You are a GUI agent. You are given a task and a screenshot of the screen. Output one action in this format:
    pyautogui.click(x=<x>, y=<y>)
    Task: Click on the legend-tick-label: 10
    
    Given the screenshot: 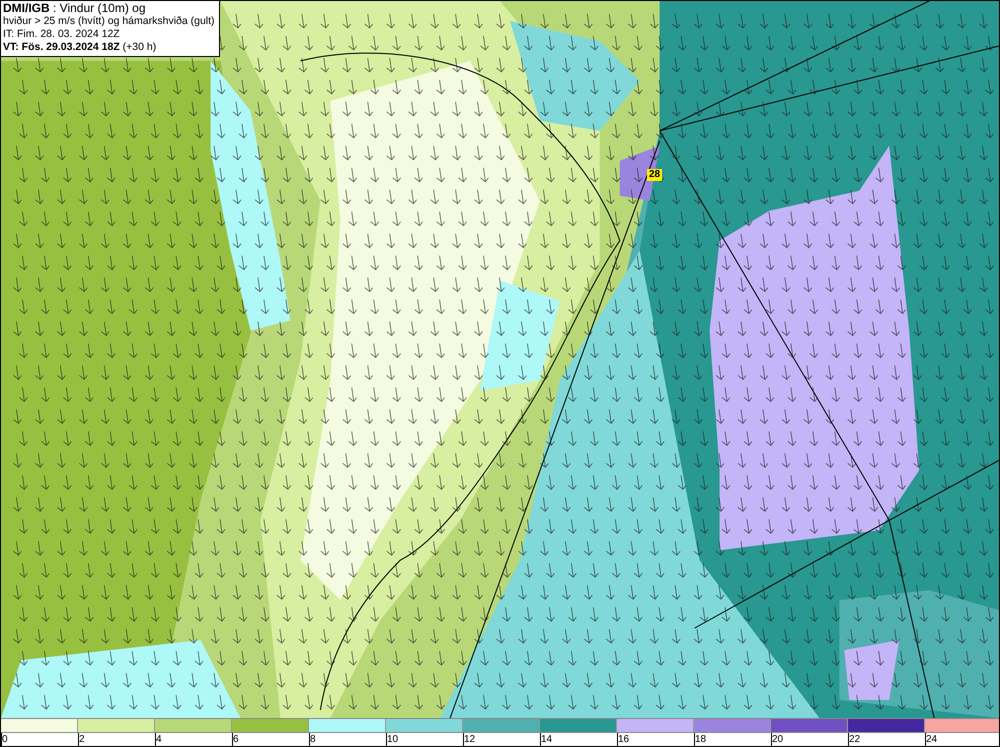 What is the action you would take?
    pyautogui.click(x=392, y=739)
    